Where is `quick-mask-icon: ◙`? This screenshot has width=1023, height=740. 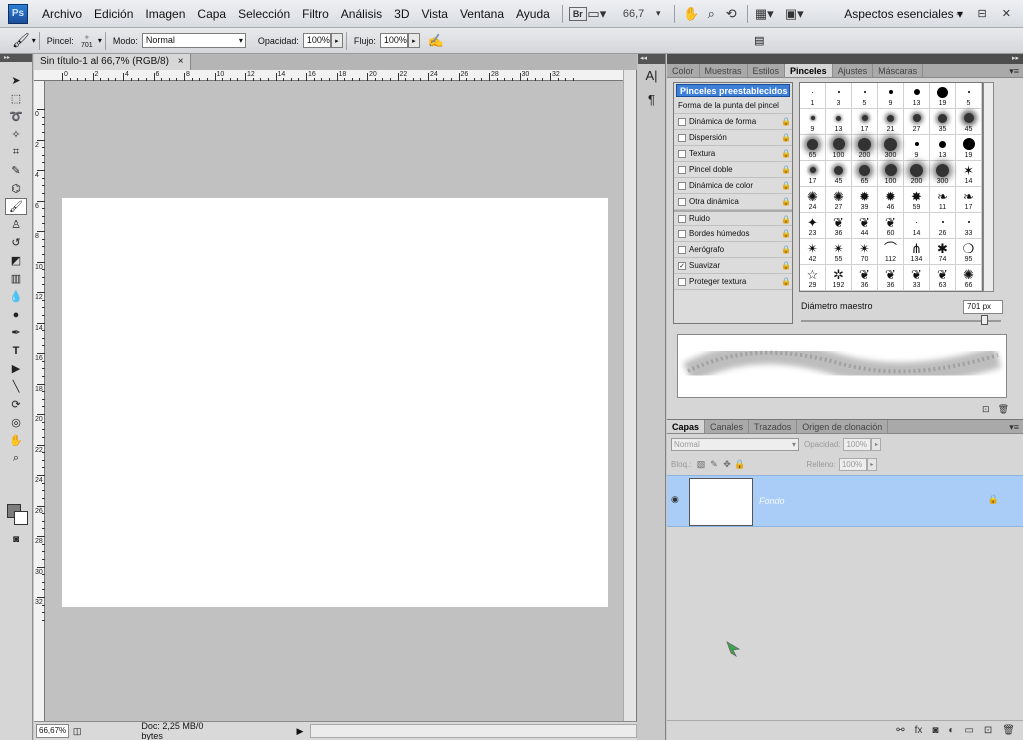
quick-mask-icon: ◙ is located at coordinates (16, 539).